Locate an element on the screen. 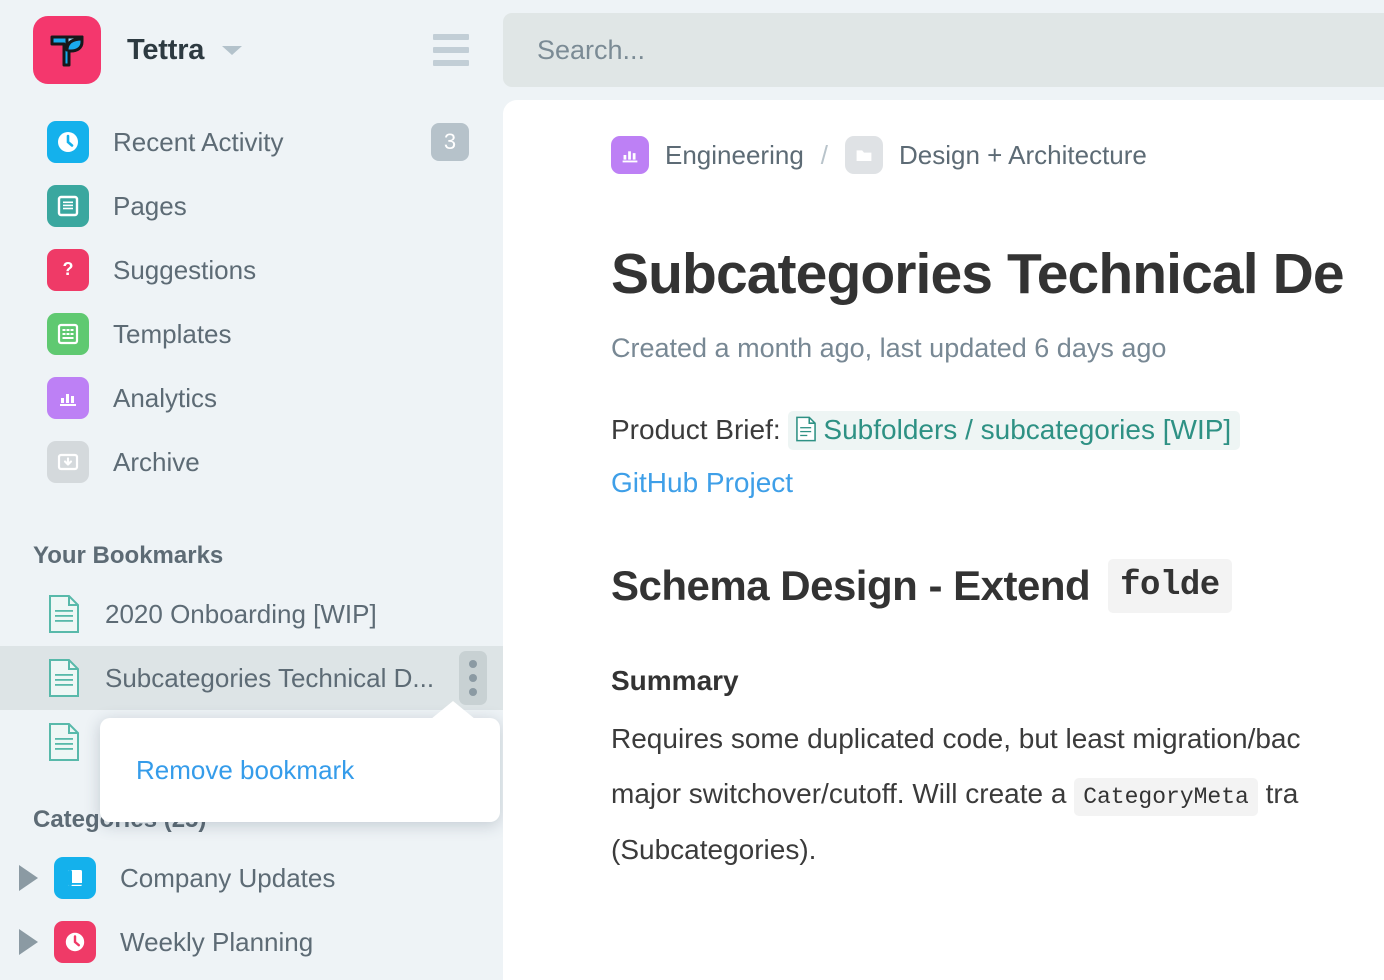  sidebar-item-recent-activity: Recent Activity 3 is located at coordinates (251, 142).